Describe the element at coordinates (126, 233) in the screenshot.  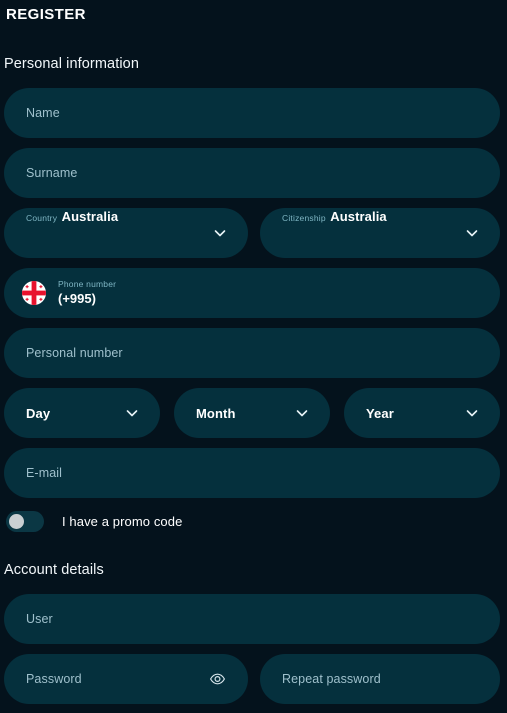
I see `country-select: Country Australia` at that location.